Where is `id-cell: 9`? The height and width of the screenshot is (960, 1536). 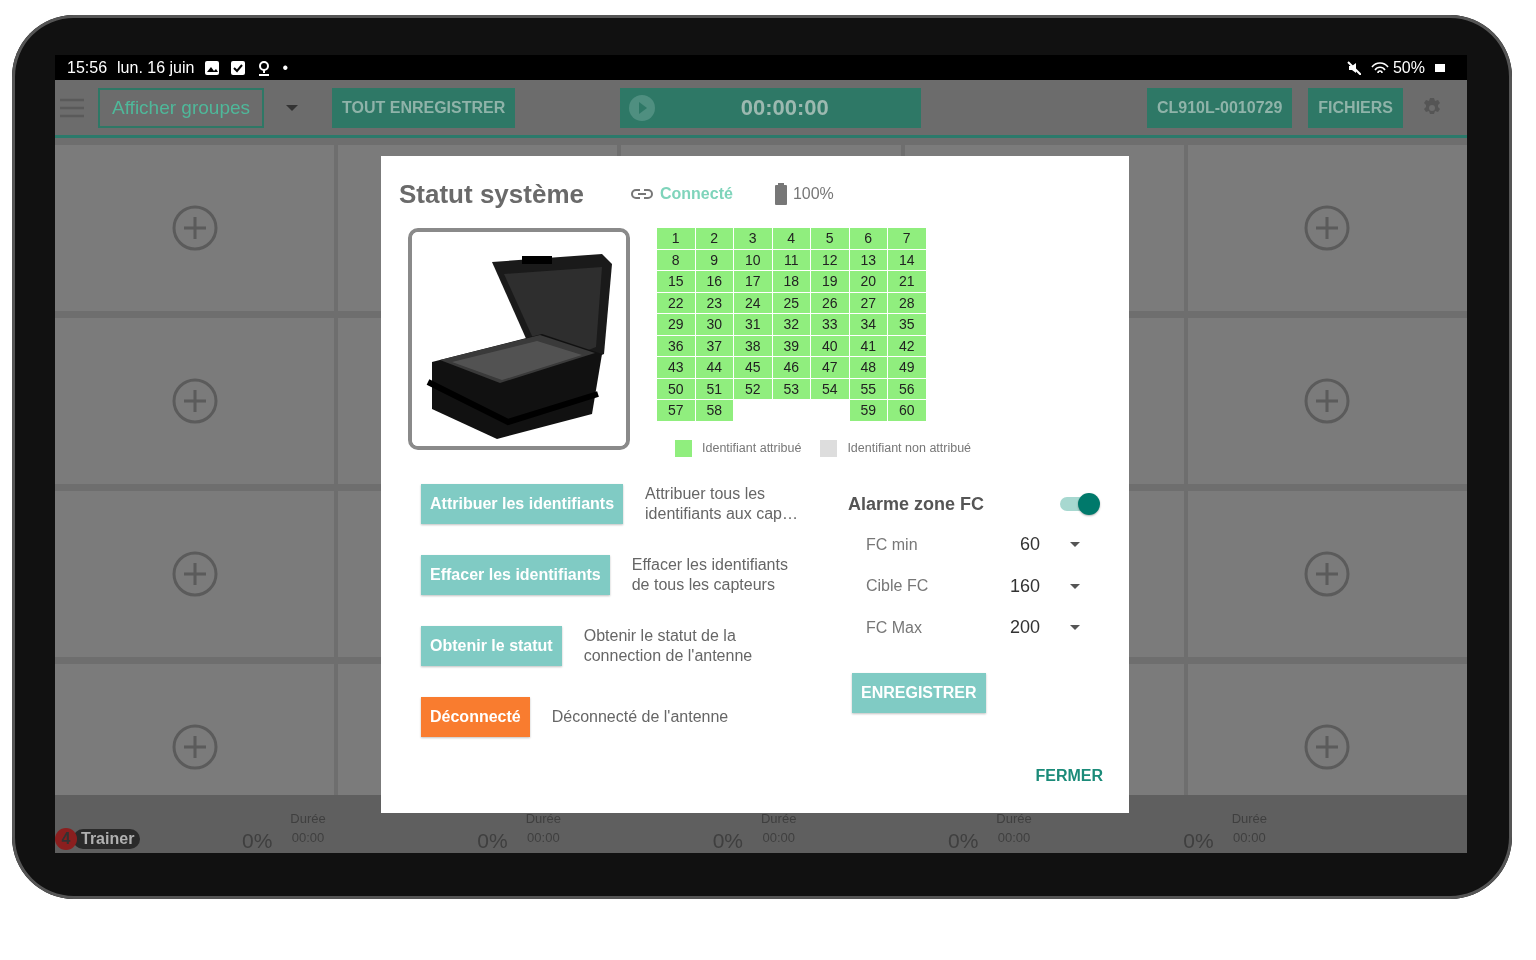 id-cell: 9 is located at coordinates (714, 259).